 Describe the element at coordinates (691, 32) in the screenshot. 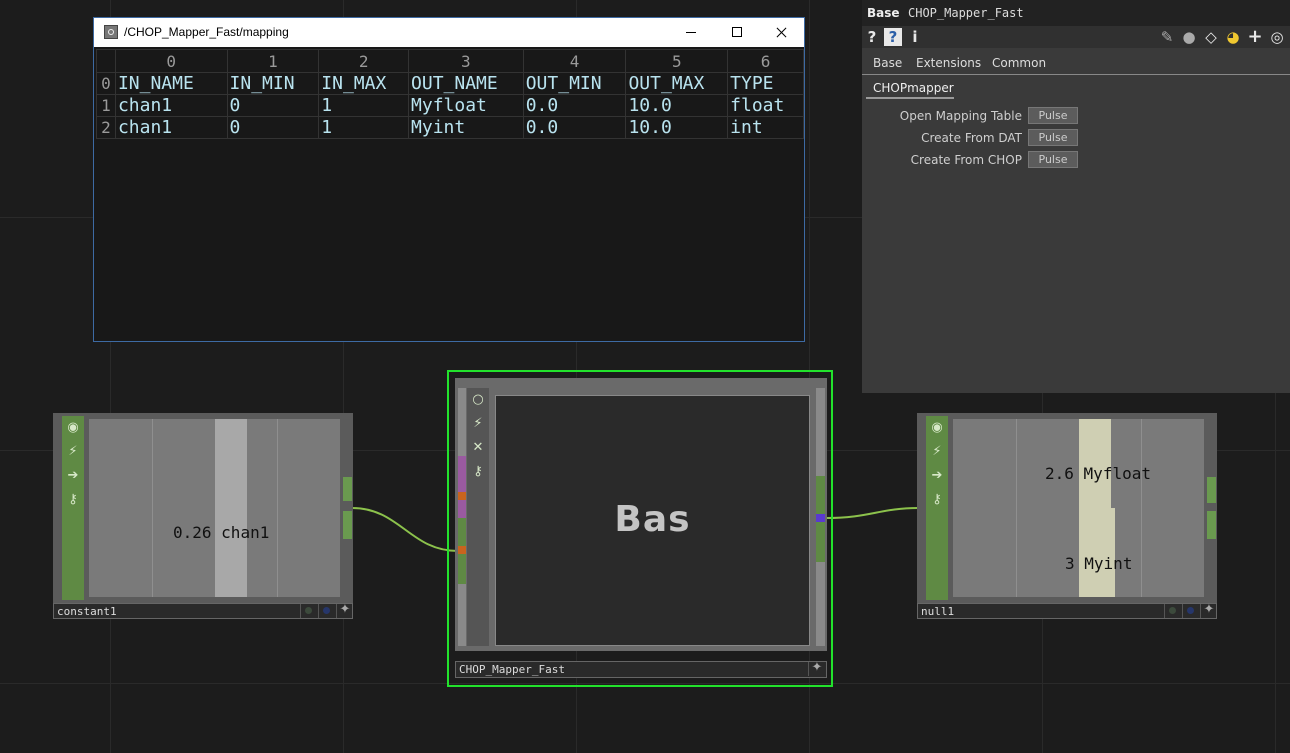

I see `minimize-button` at that location.